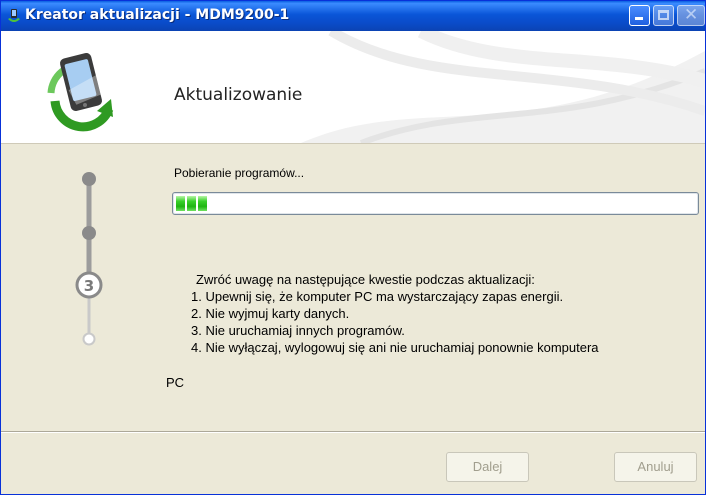 The height and width of the screenshot is (495, 706). Describe the element at coordinates (89, 286) in the screenshot. I see `step-3-label: 3` at that location.